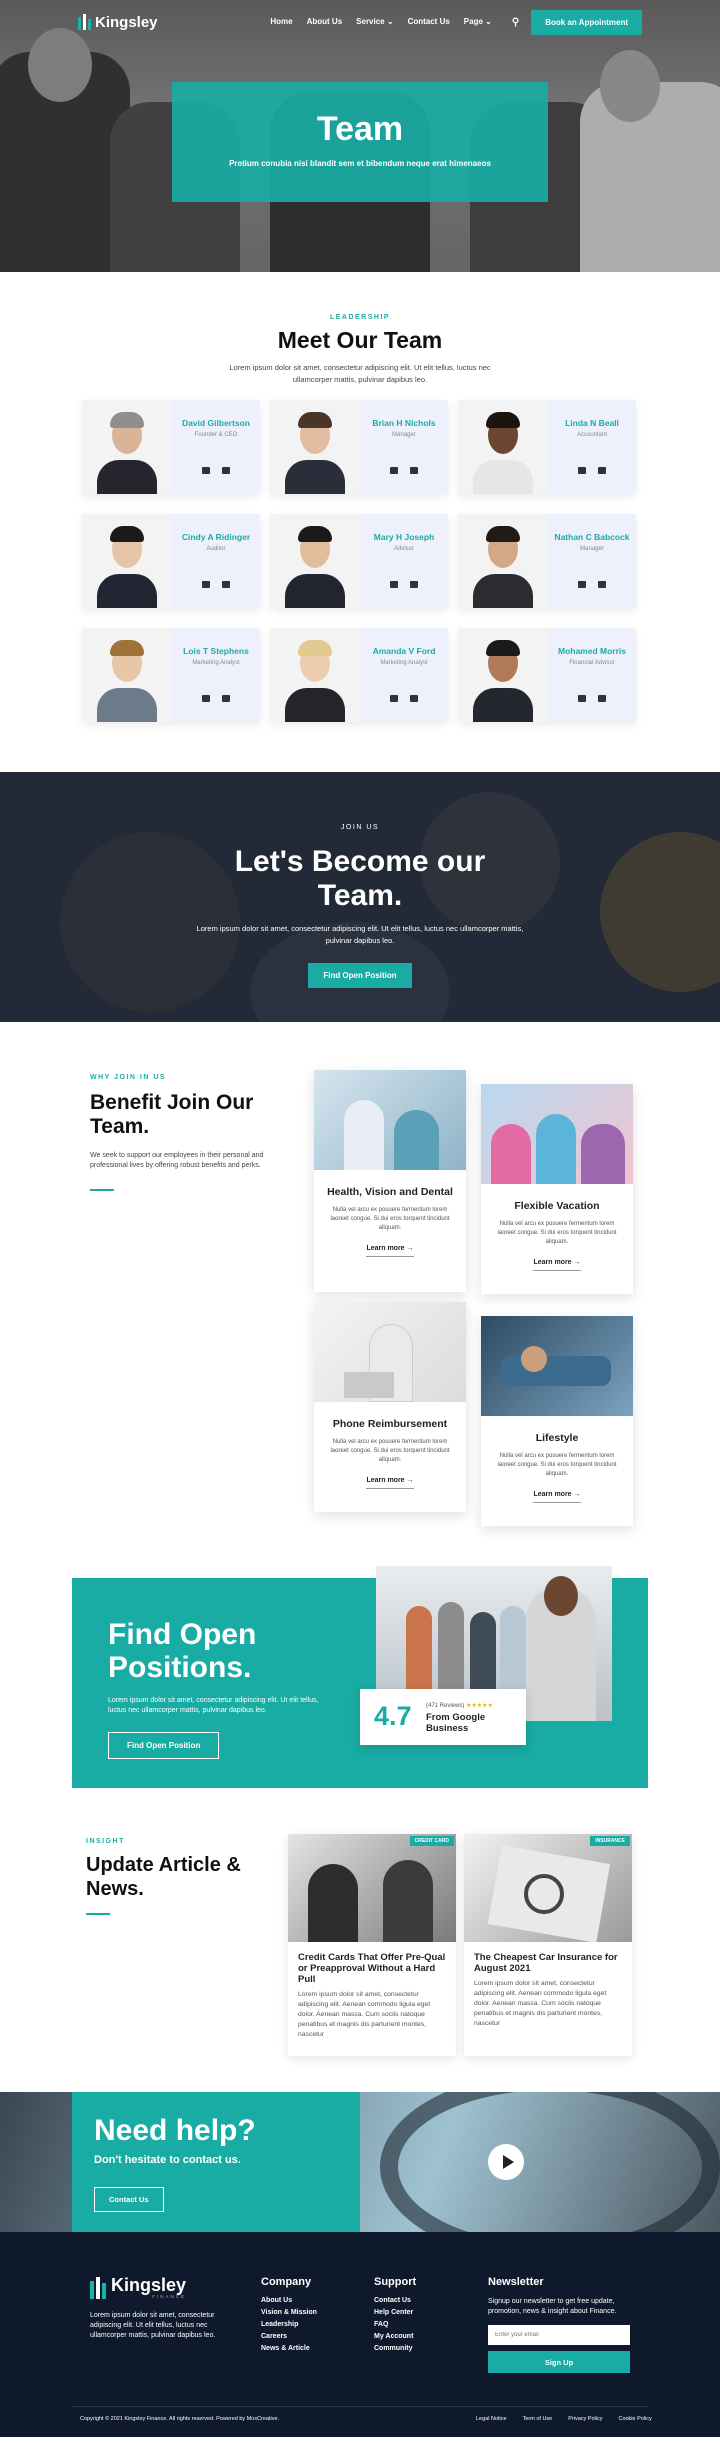 This screenshot has height=2443, width=720. What do you see at coordinates (538, 2419) in the screenshot?
I see `terms-link: Term of Use` at bounding box center [538, 2419].